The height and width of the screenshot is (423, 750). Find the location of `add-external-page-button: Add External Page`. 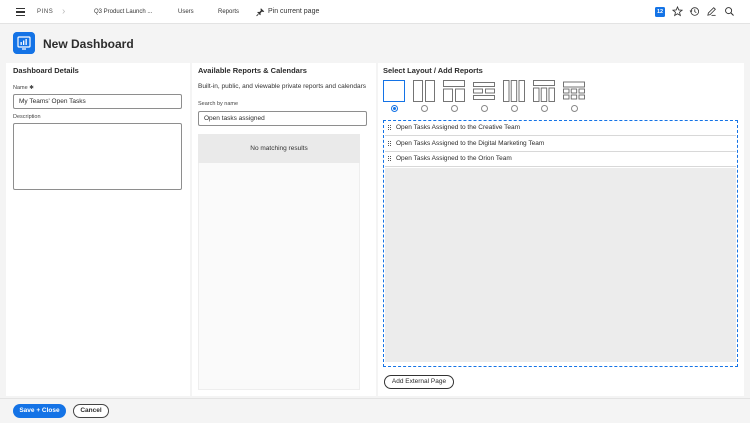

add-external-page-button: Add External Page is located at coordinates (419, 382).